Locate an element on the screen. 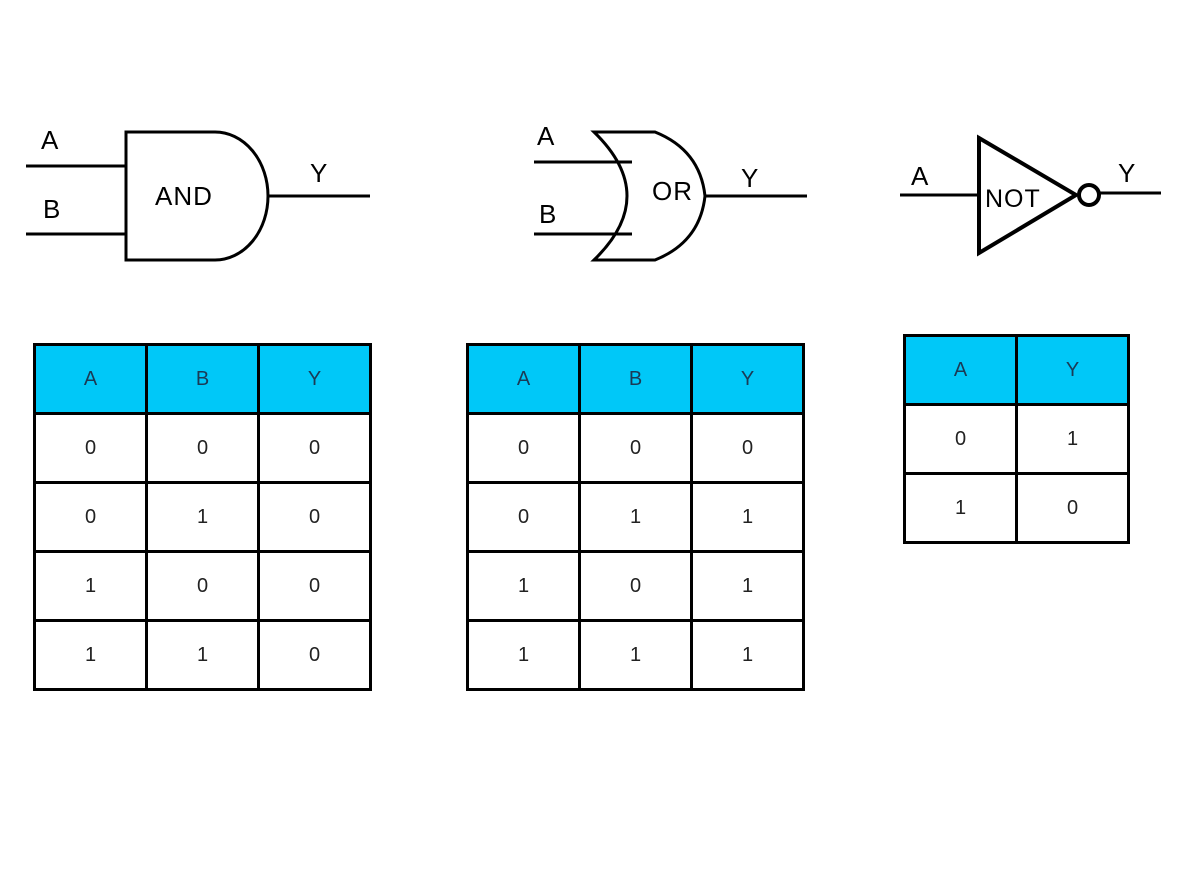  not-inversion-bubble is located at coordinates (1089, 195).